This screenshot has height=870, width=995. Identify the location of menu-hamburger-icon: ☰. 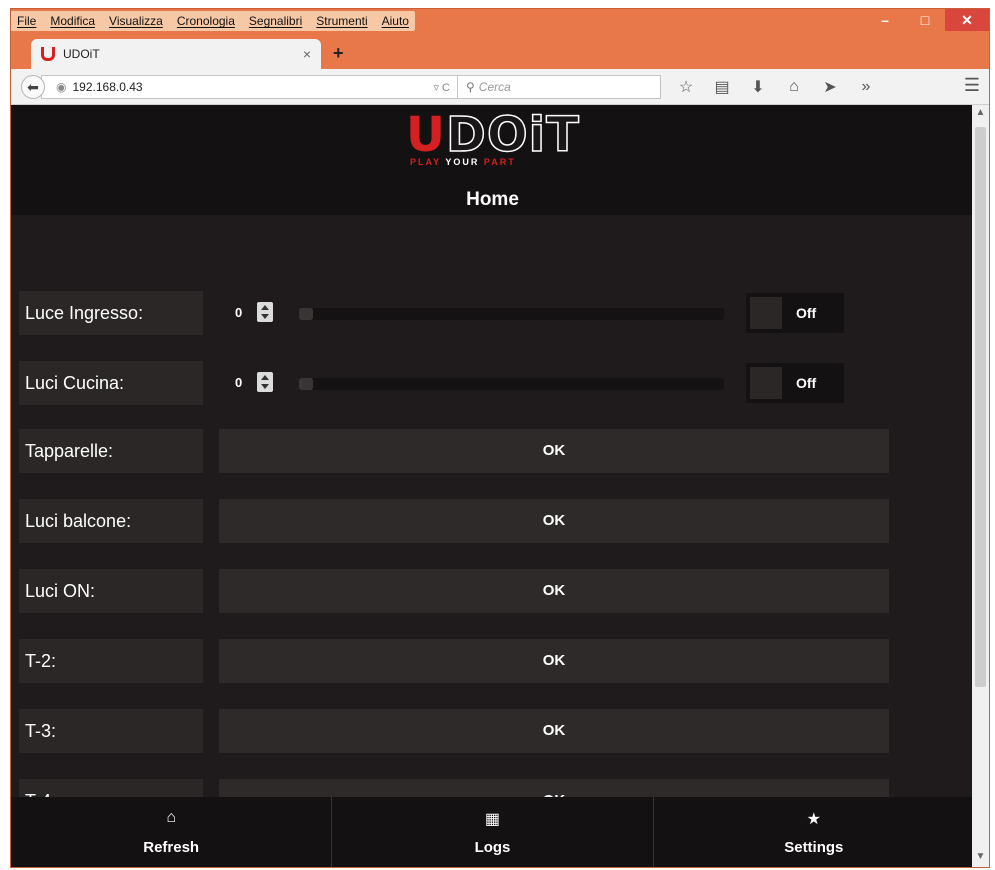
(972, 87).